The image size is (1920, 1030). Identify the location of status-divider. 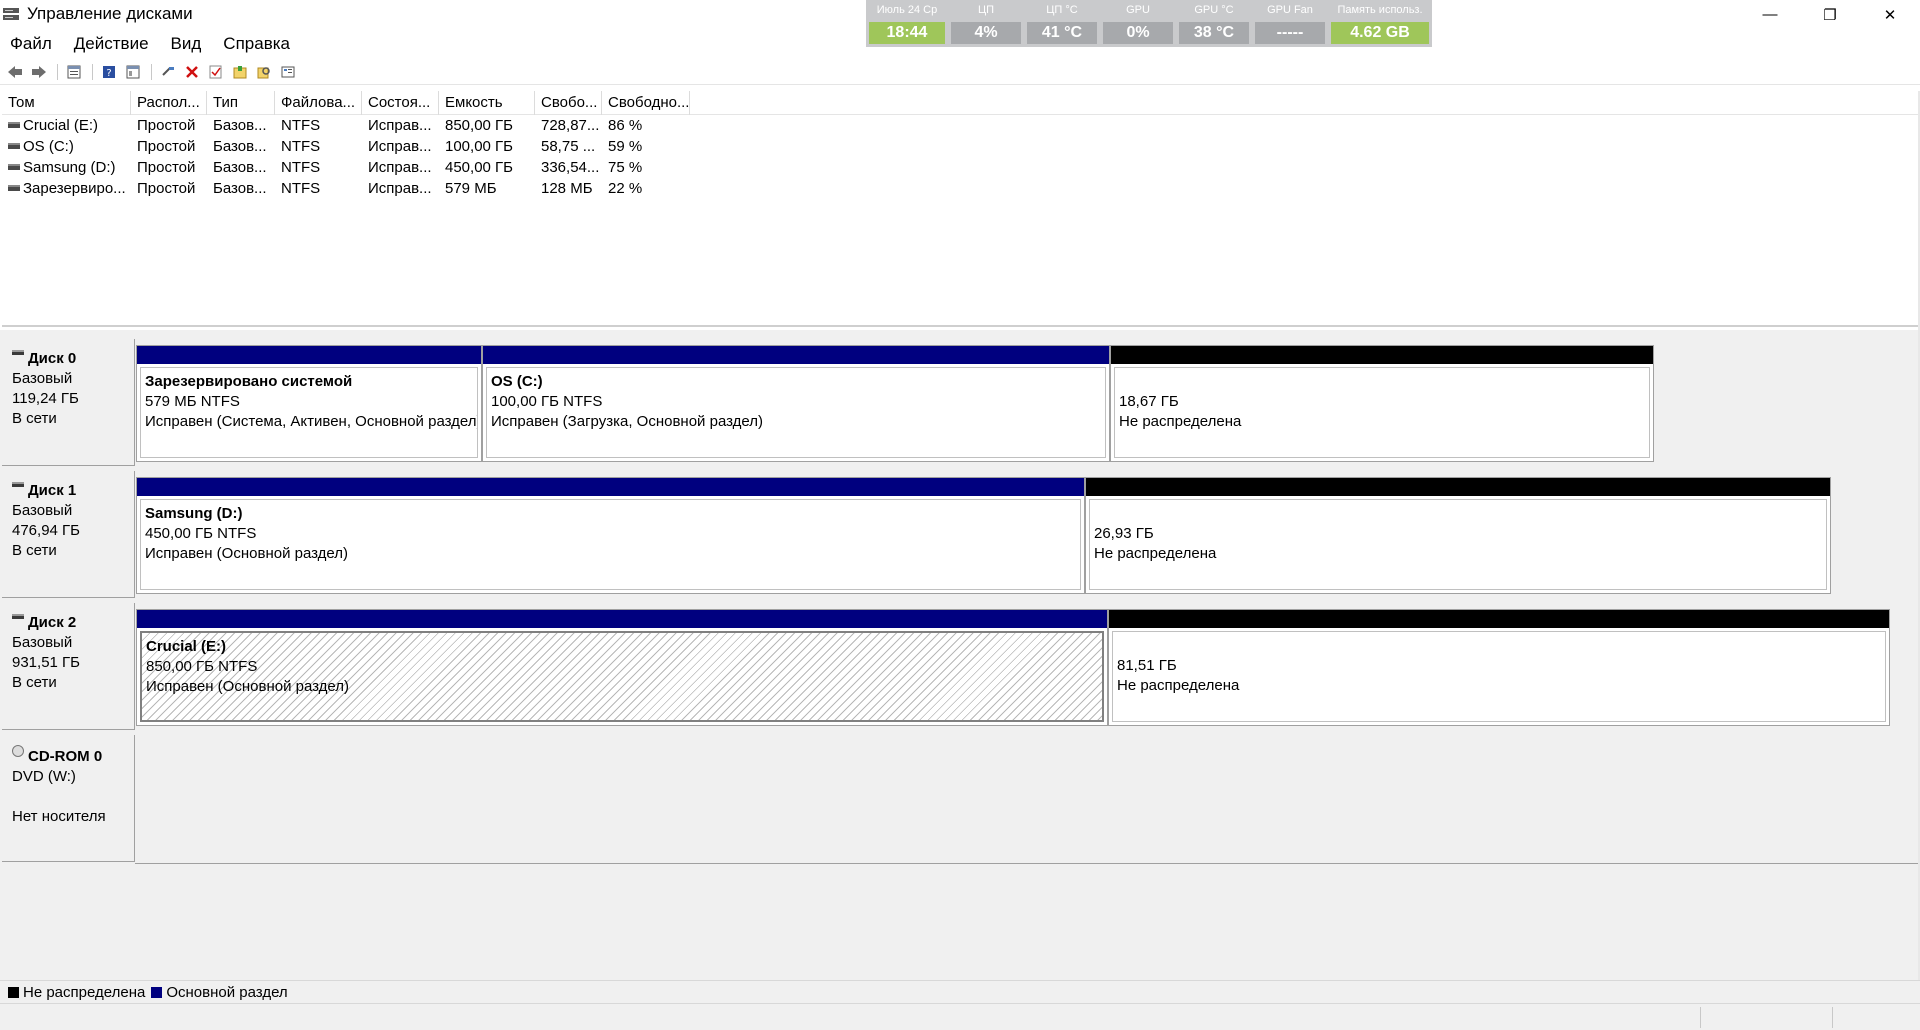
(1832, 1017).